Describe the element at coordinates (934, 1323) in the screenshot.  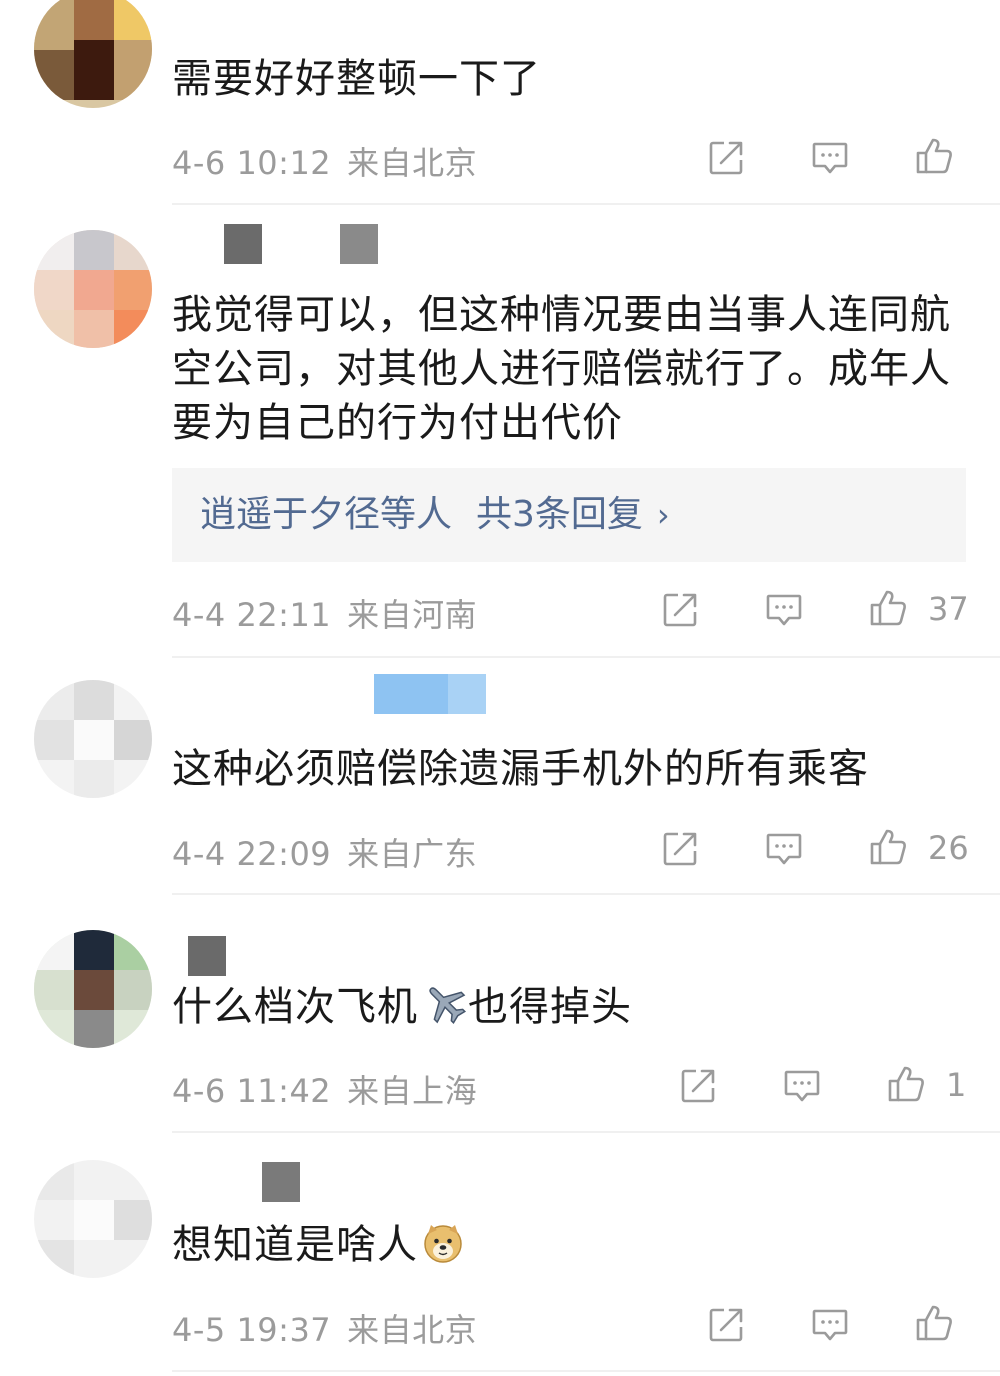
I see `thumbs-up-icon` at that location.